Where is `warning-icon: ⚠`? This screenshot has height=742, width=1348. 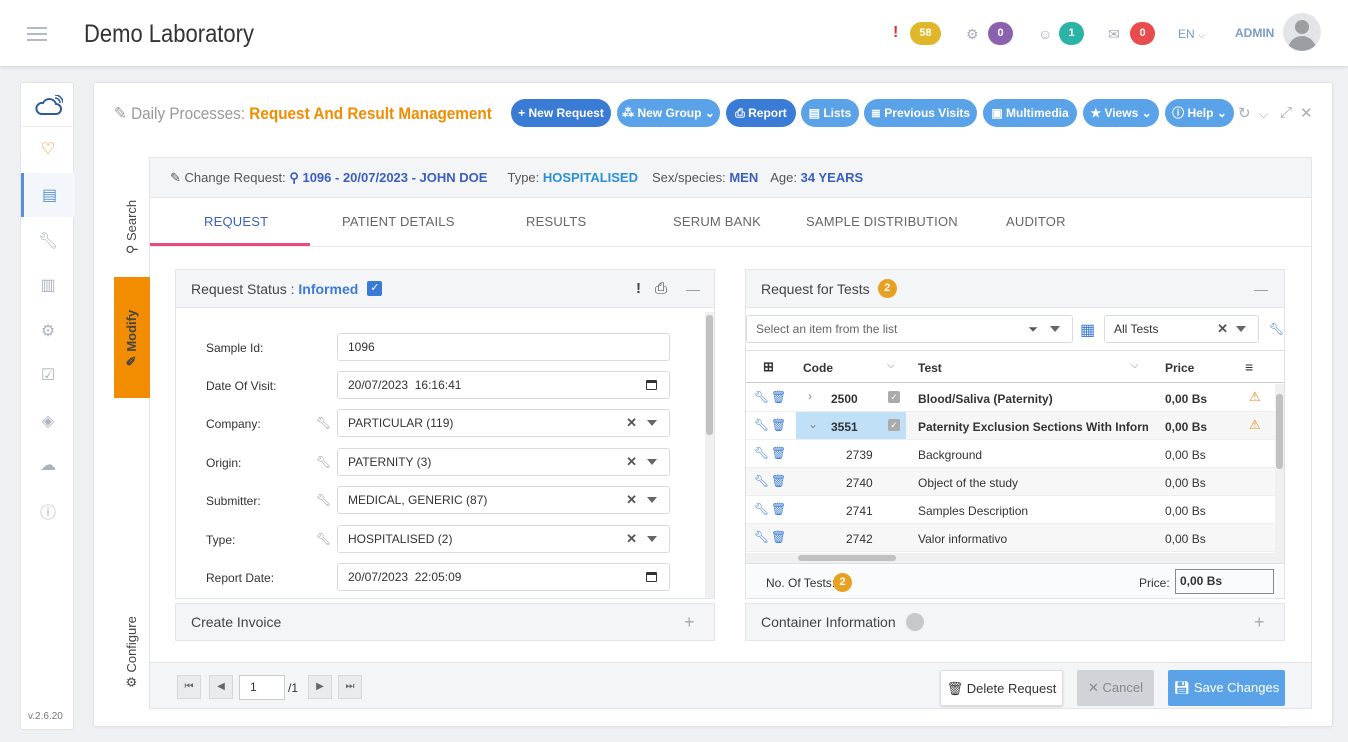 warning-icon: ⚠ is located at coordinates (1255, 425).